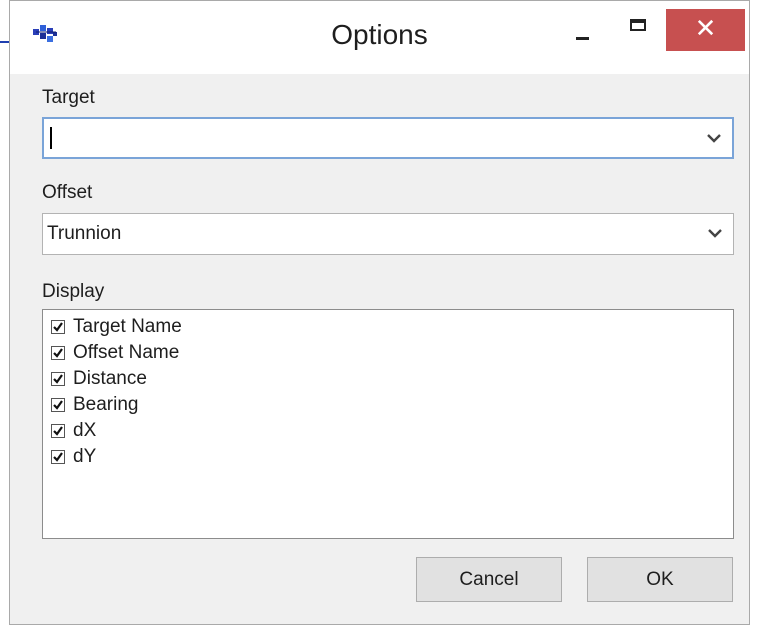  Describe the element at coordinates (705, 30) in the screenshot. I see `close-button: ✕` at that location.